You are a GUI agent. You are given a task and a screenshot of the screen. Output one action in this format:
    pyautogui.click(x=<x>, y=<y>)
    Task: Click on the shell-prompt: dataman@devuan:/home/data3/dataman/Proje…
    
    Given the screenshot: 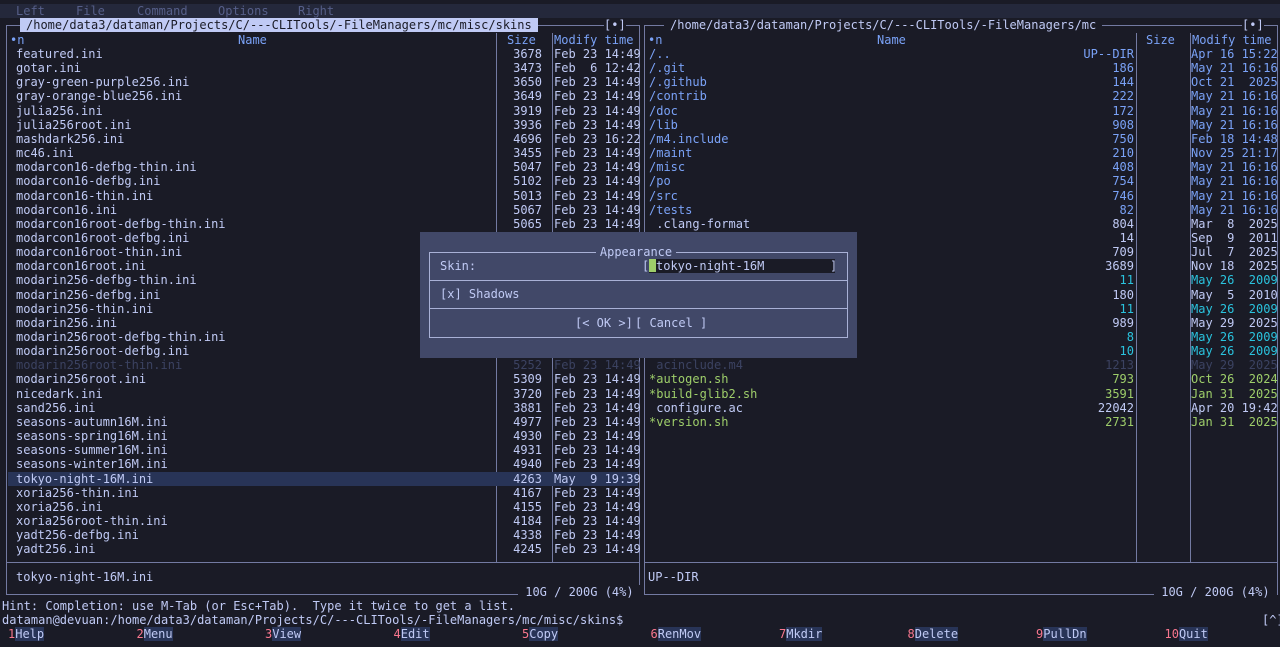 What is the action you would take?
    pyautogui.click(x=312, y=620)
    